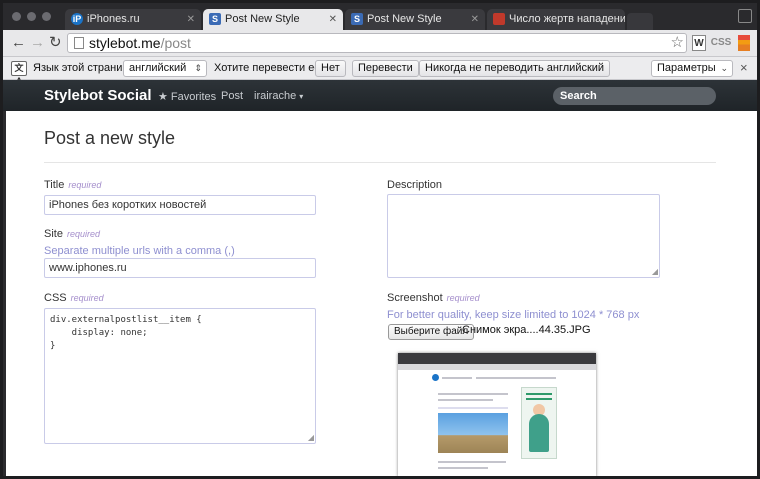 This screenshot has width=760, height=479. I want to click on search-input: Search, so click(634, 96).